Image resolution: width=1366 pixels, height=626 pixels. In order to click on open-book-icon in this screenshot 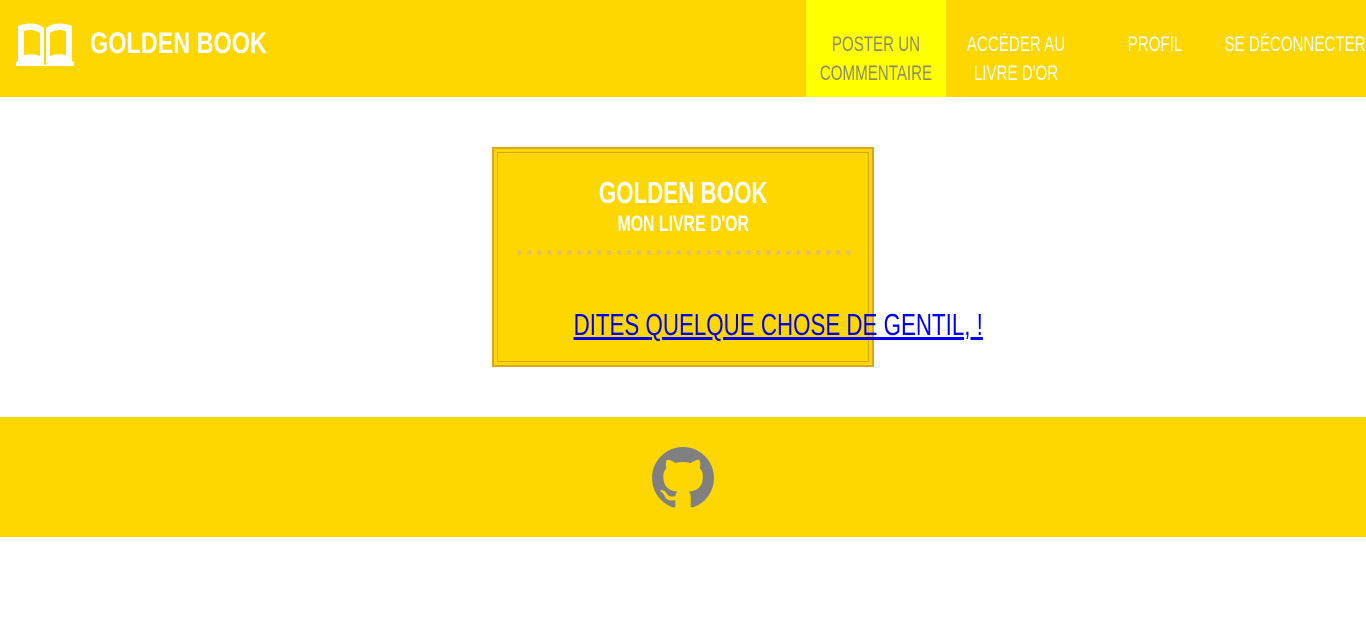, I will do `click(45, 44)`.